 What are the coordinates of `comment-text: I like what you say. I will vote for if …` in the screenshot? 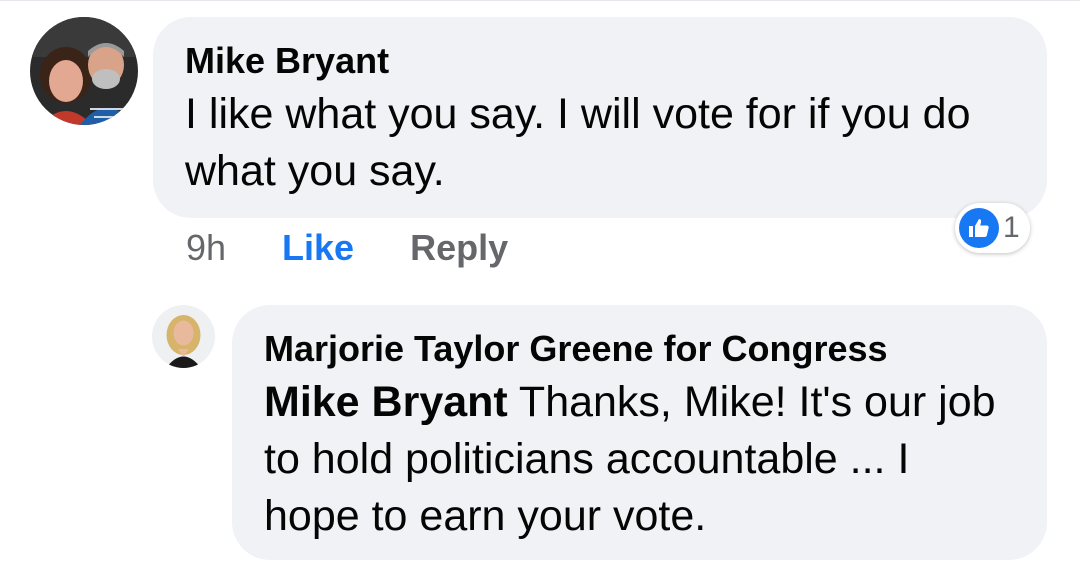 It's located at (578, 142).